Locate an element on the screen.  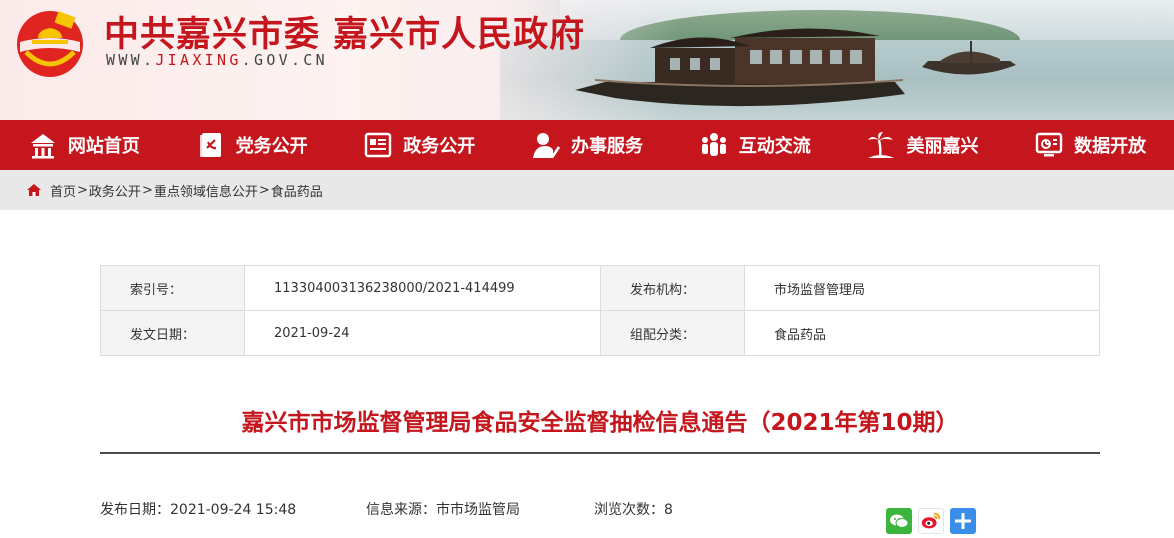
index-label: 索引号： is located at coordinates (172, 288).